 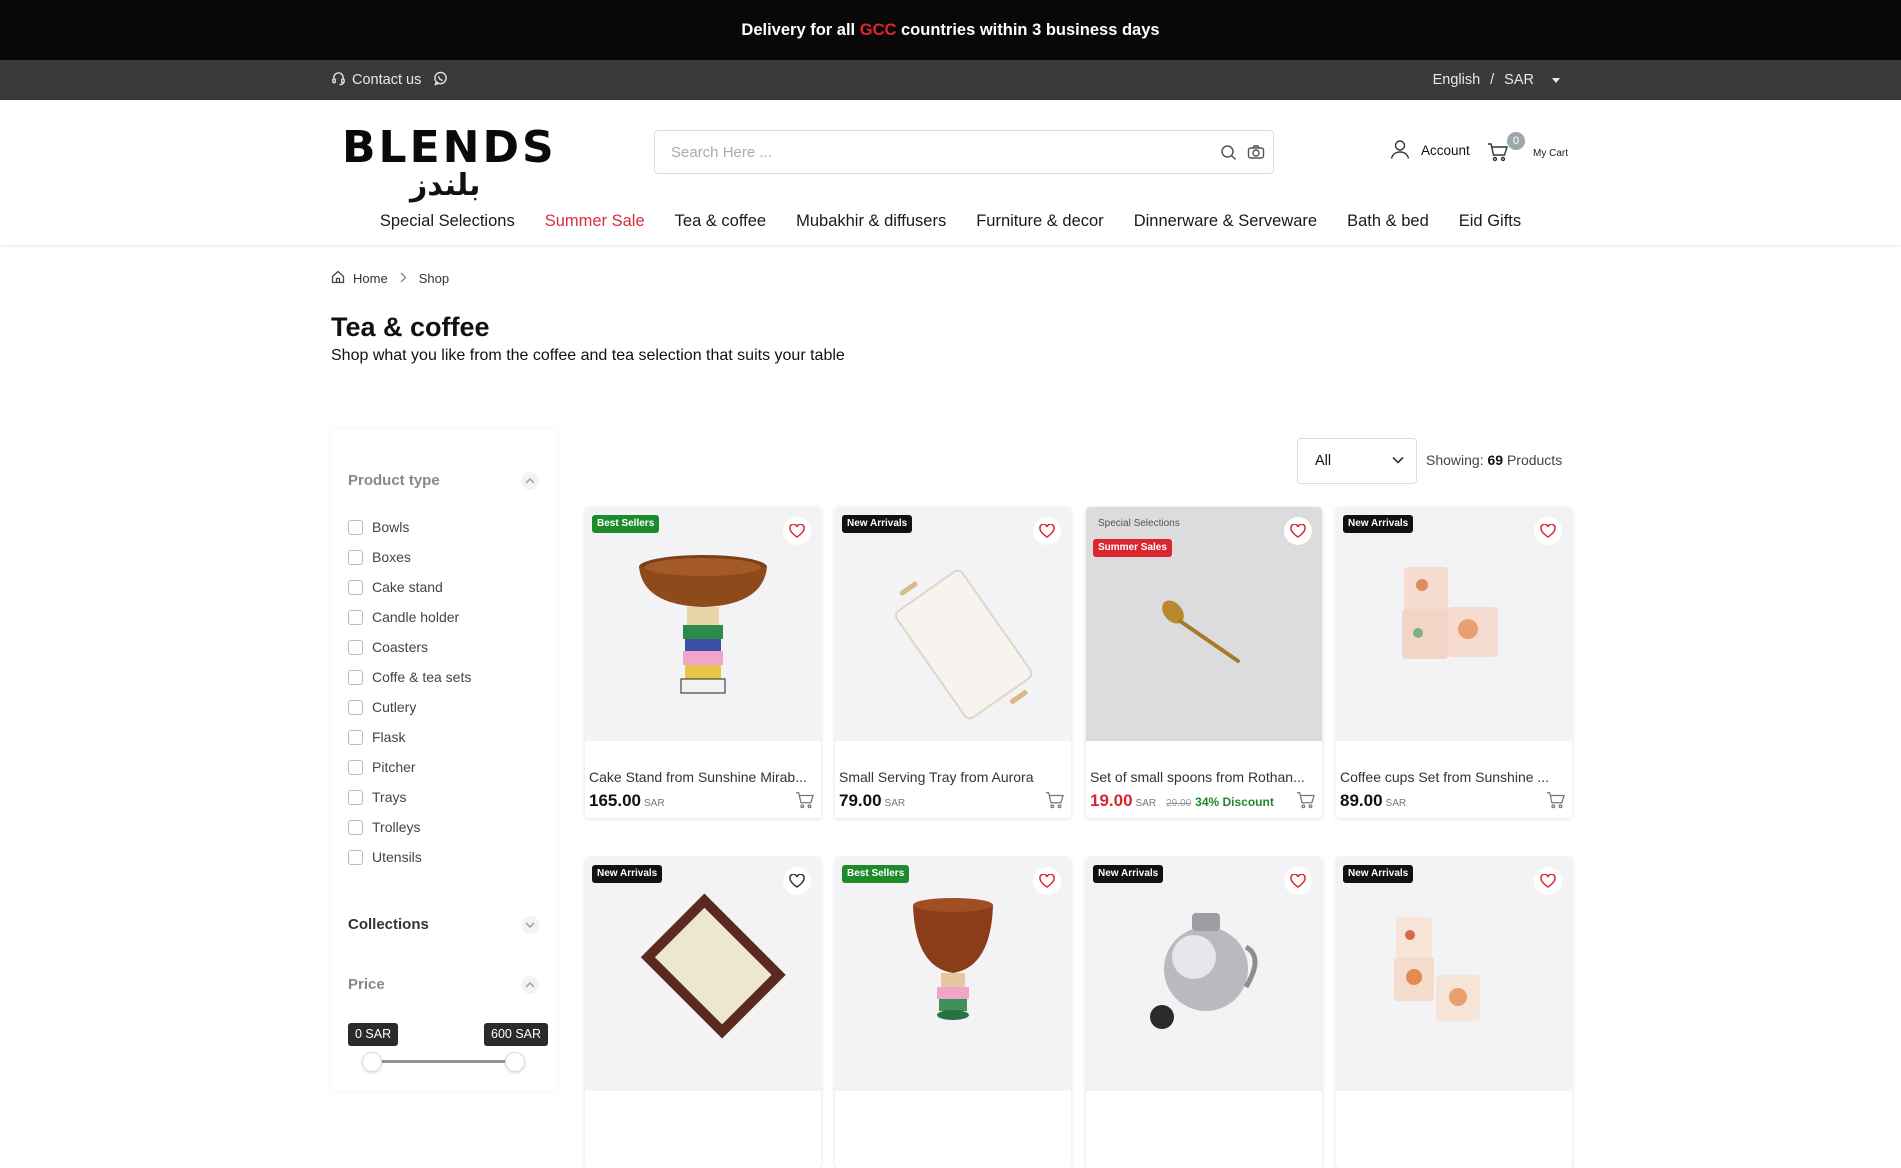 What do you see at coordinates (372, 1062) in the screenshot?
I see `price-slider-min-handle` at bounding box center [372, 1062].